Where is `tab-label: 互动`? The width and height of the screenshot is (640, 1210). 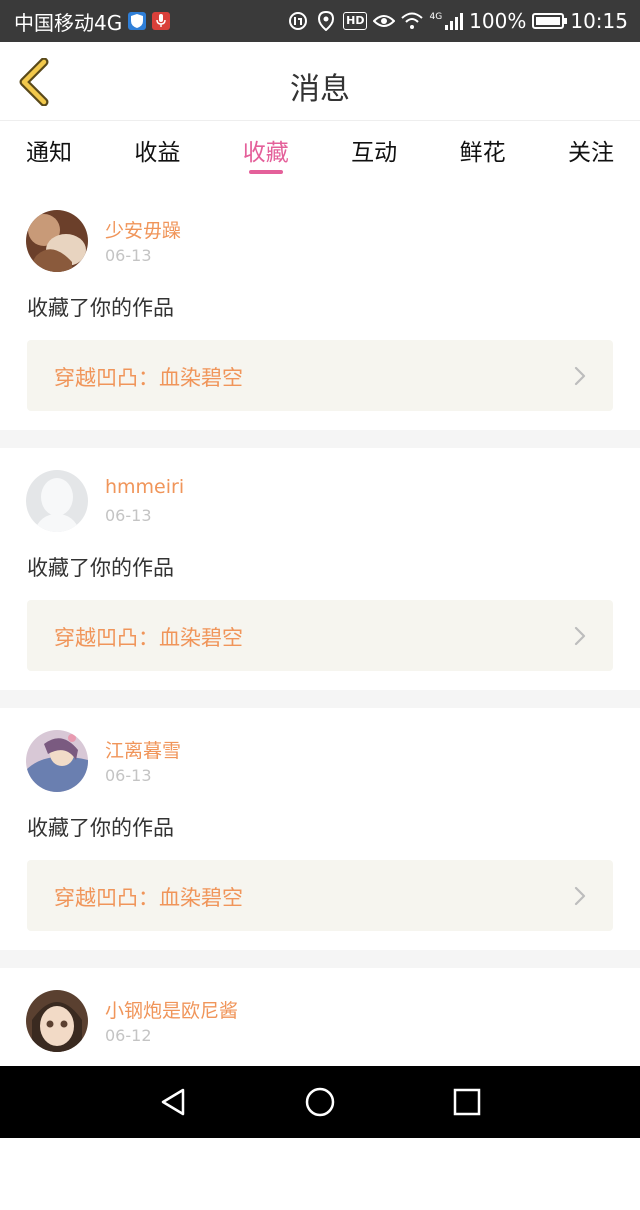 tab-label: 互动 is located at coordinates (374, 153).